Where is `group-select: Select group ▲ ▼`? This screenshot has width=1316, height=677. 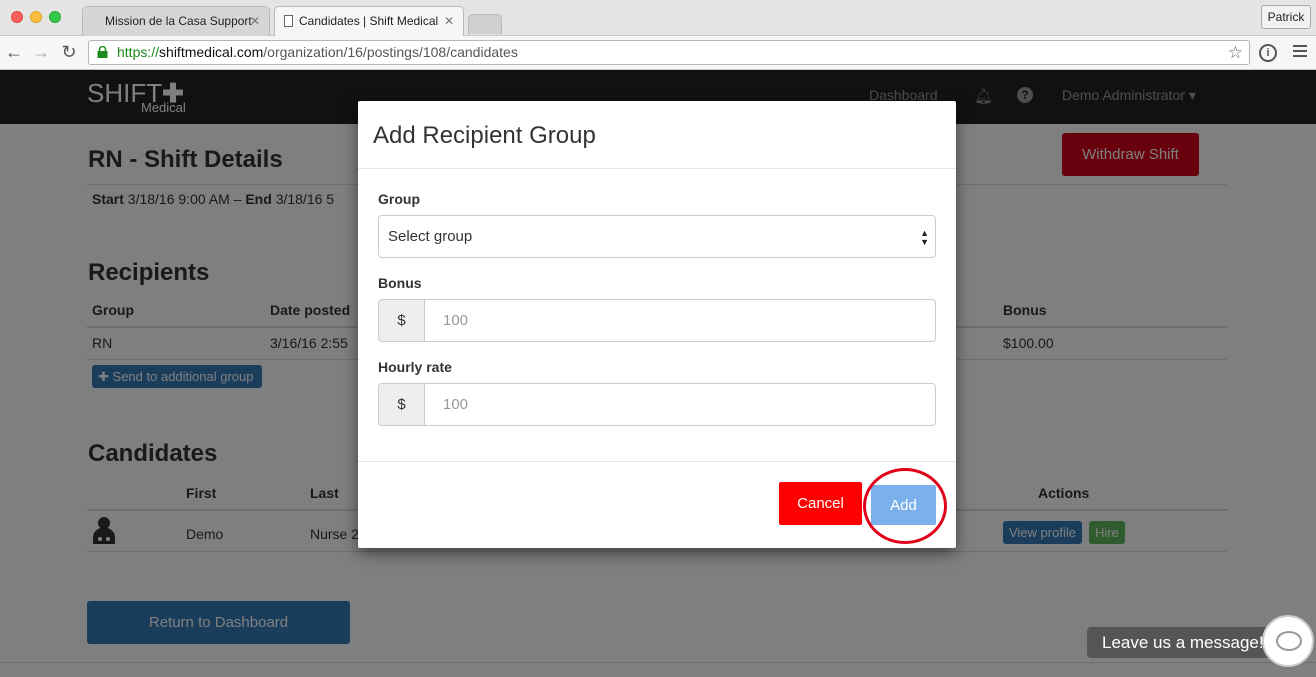 group-select: Select group ▲ ▼ is located at coordinates (657, 236).